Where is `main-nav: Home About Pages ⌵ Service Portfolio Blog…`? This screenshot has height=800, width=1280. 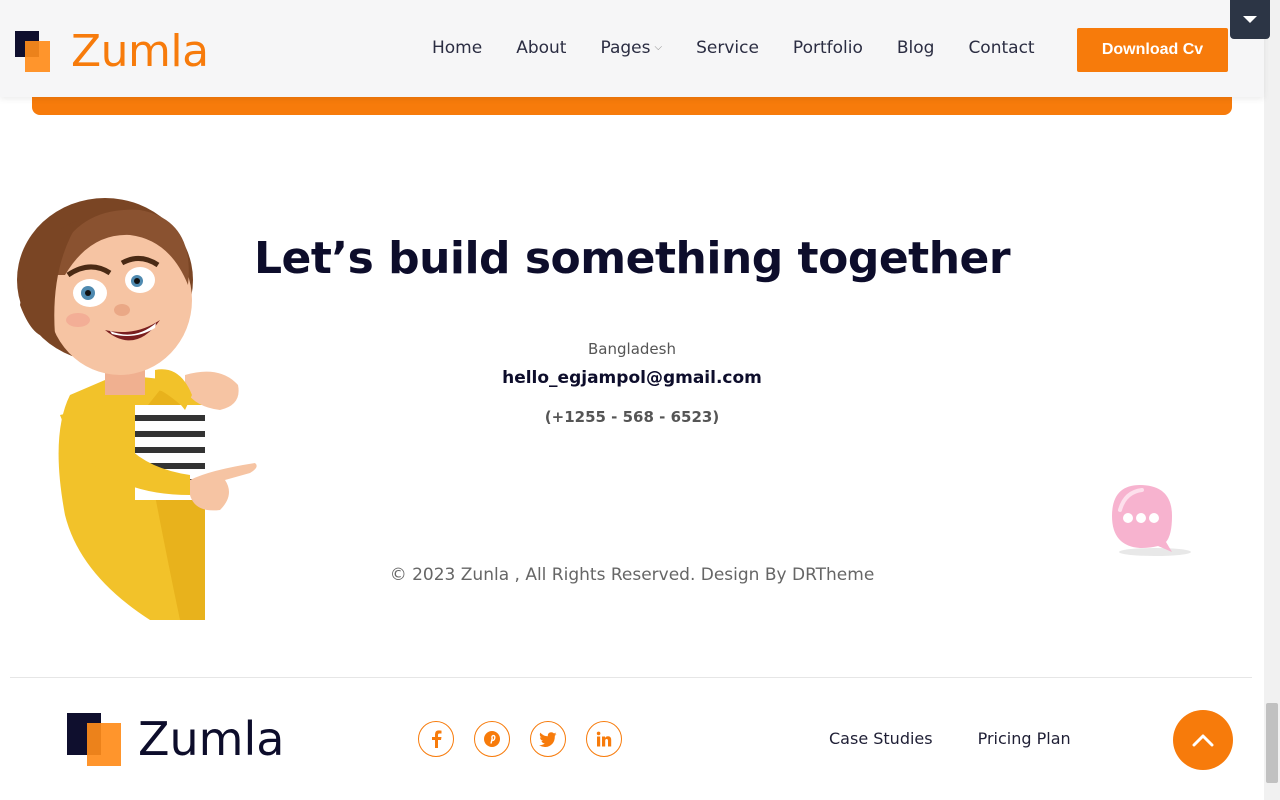 main-nav: Home About Pages ⌵ Service Portfolio Blog… is located at coordinates (750, 48).